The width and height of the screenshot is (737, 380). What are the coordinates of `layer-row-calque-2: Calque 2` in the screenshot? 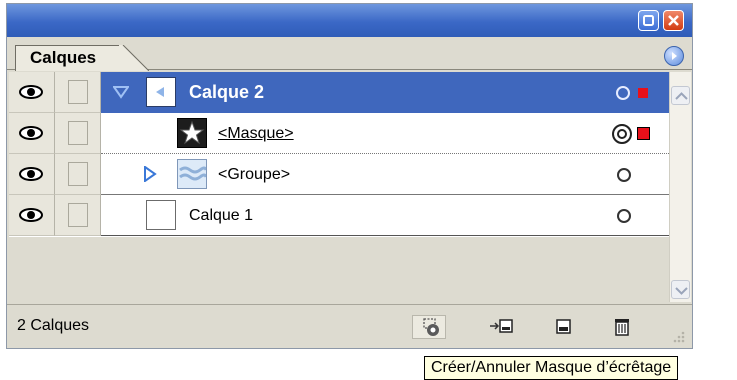 It's located at (339, 92).